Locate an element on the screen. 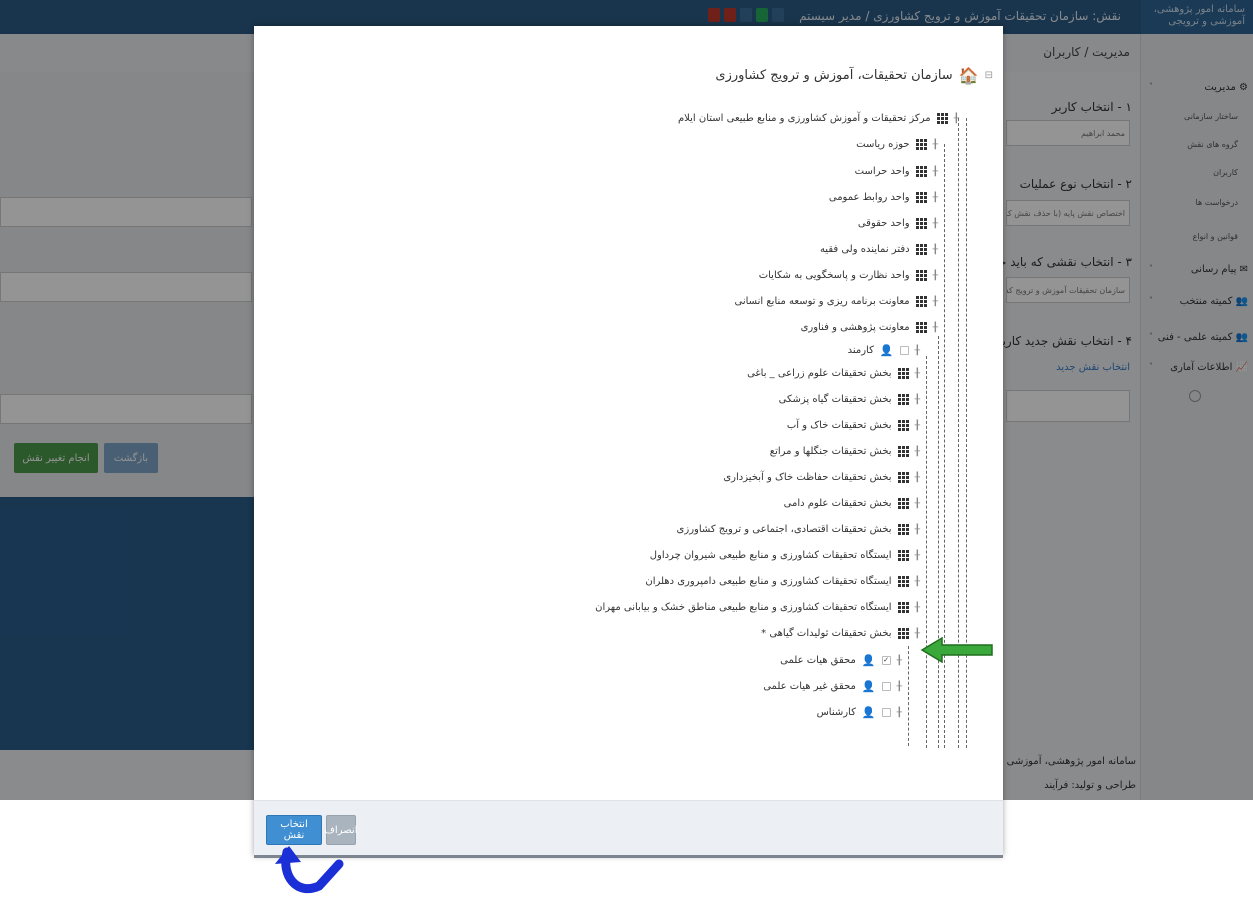 The width and height of the screenshot is (1253, 905). green-arrow-annotation is located at coordinates (956, 650).